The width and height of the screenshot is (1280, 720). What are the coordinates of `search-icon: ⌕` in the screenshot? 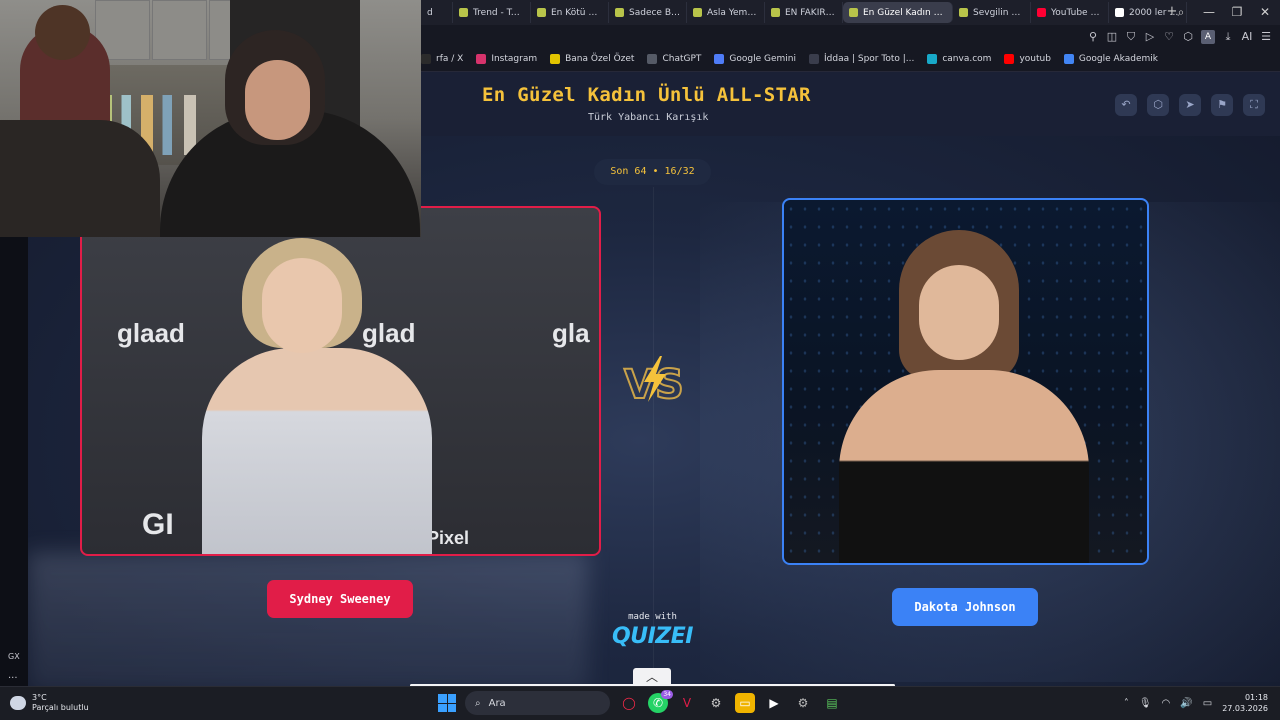 It's located at (478, 703).